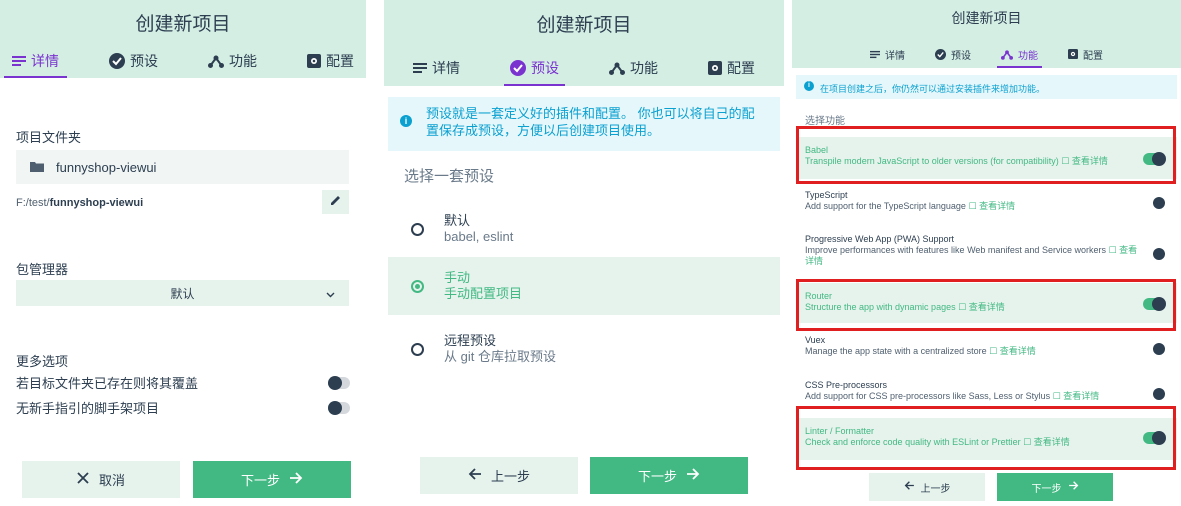  What do you see at coordinates (825, 121) in the screenshot?
I see `section-title: 选择功能` at bounding box center [825, 121].